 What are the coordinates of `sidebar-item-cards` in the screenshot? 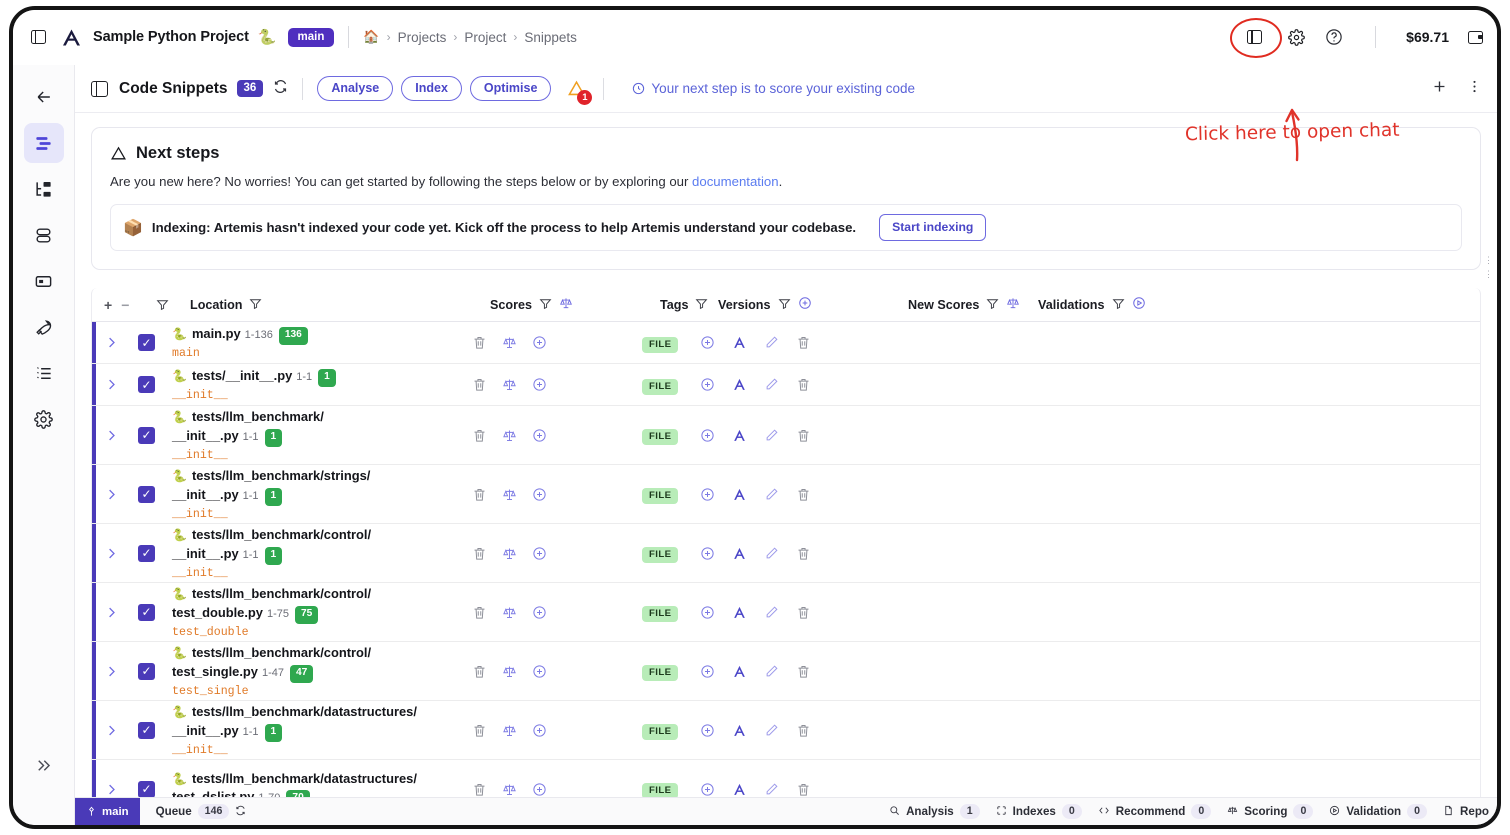 It's located at (44, 281).